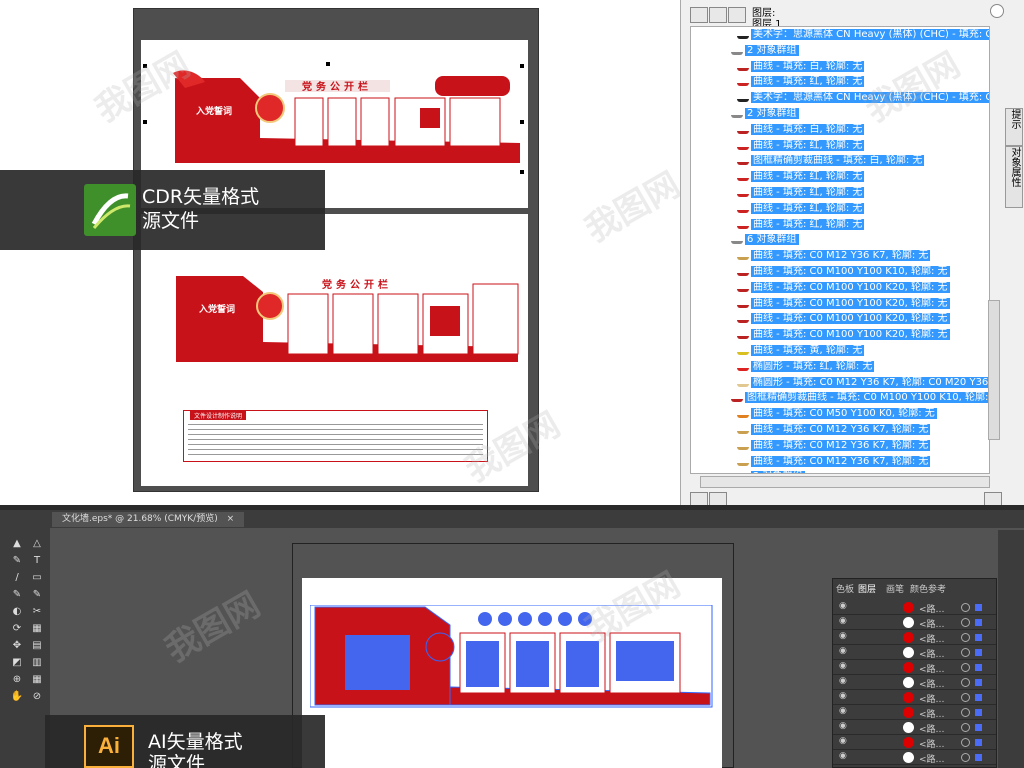 The image size is (1024, 768). I want to click on ai-panel-tab-brushes: 画笔, so click(895, 588).